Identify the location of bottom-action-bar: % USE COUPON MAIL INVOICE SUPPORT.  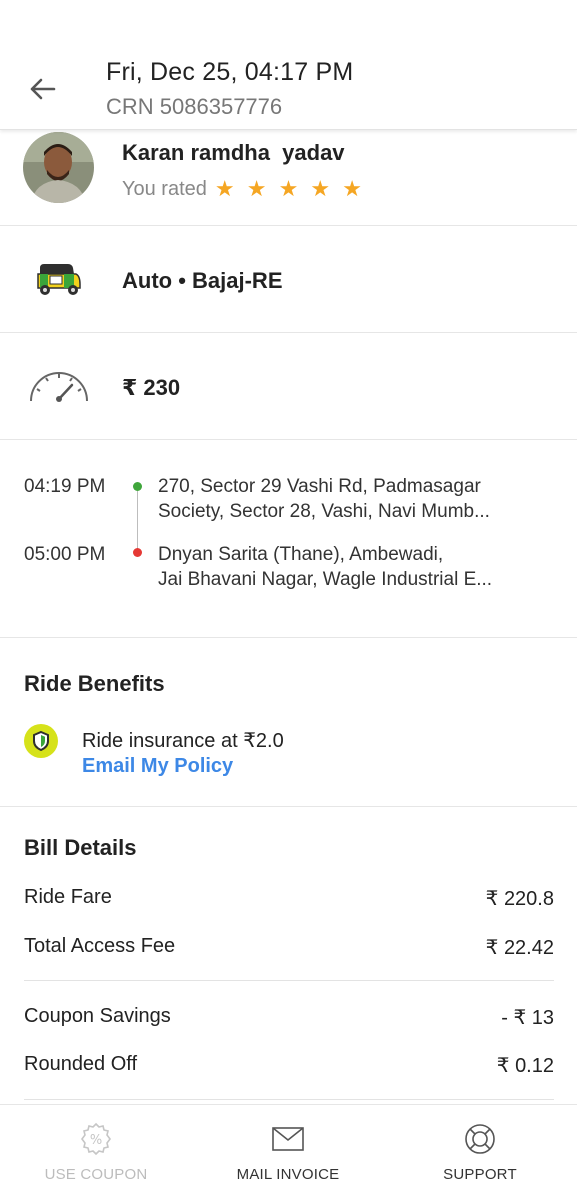
(288, 1152).